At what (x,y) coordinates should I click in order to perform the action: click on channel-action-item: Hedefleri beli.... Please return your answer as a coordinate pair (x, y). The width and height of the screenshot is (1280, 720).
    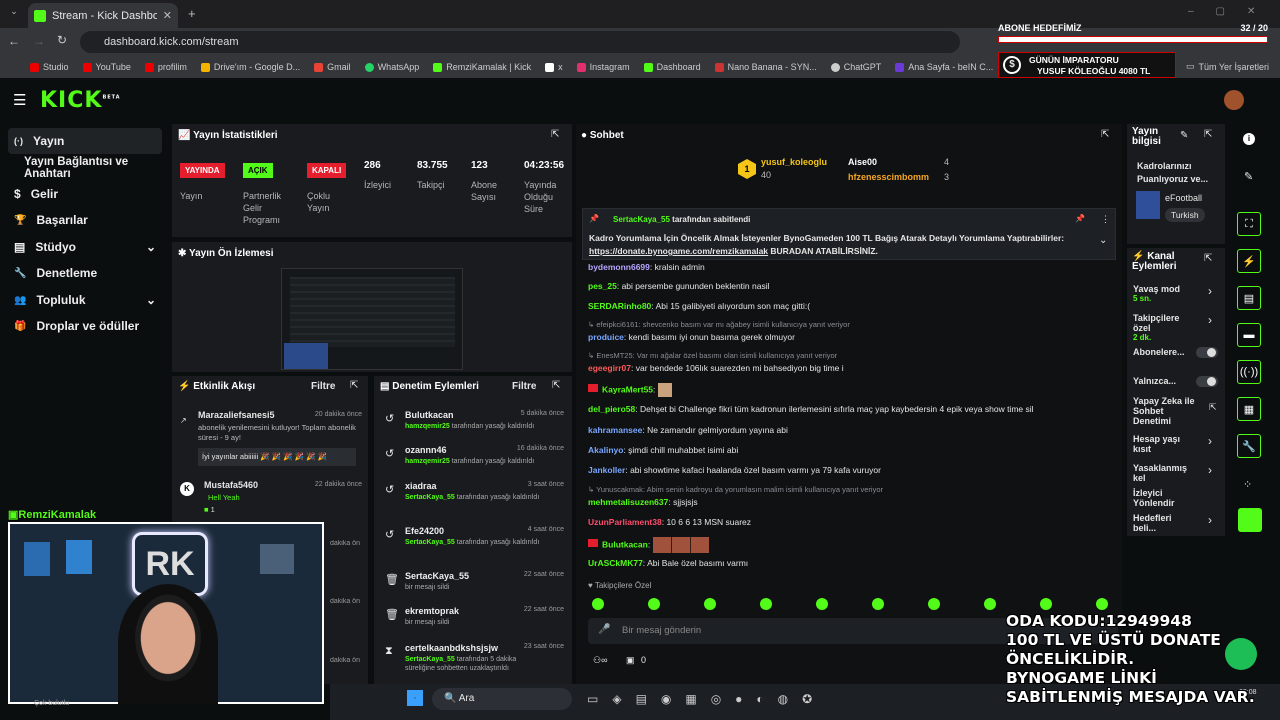
    Looking at the image, I should click on (1164, 523).